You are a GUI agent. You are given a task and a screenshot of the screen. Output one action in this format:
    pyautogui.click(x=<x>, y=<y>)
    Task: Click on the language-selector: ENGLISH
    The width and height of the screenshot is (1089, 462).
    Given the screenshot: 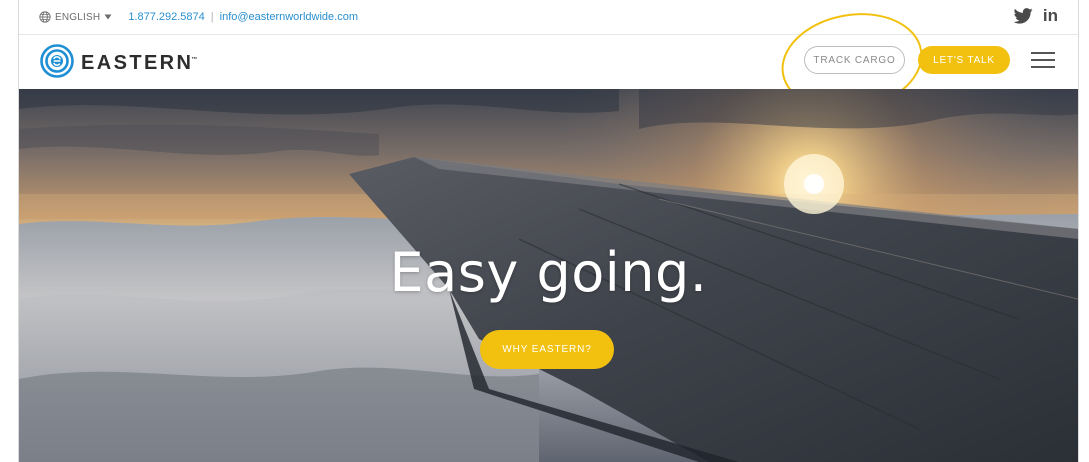 What is the action you would take?
    pyautogui.click(x=75, y=17)
    